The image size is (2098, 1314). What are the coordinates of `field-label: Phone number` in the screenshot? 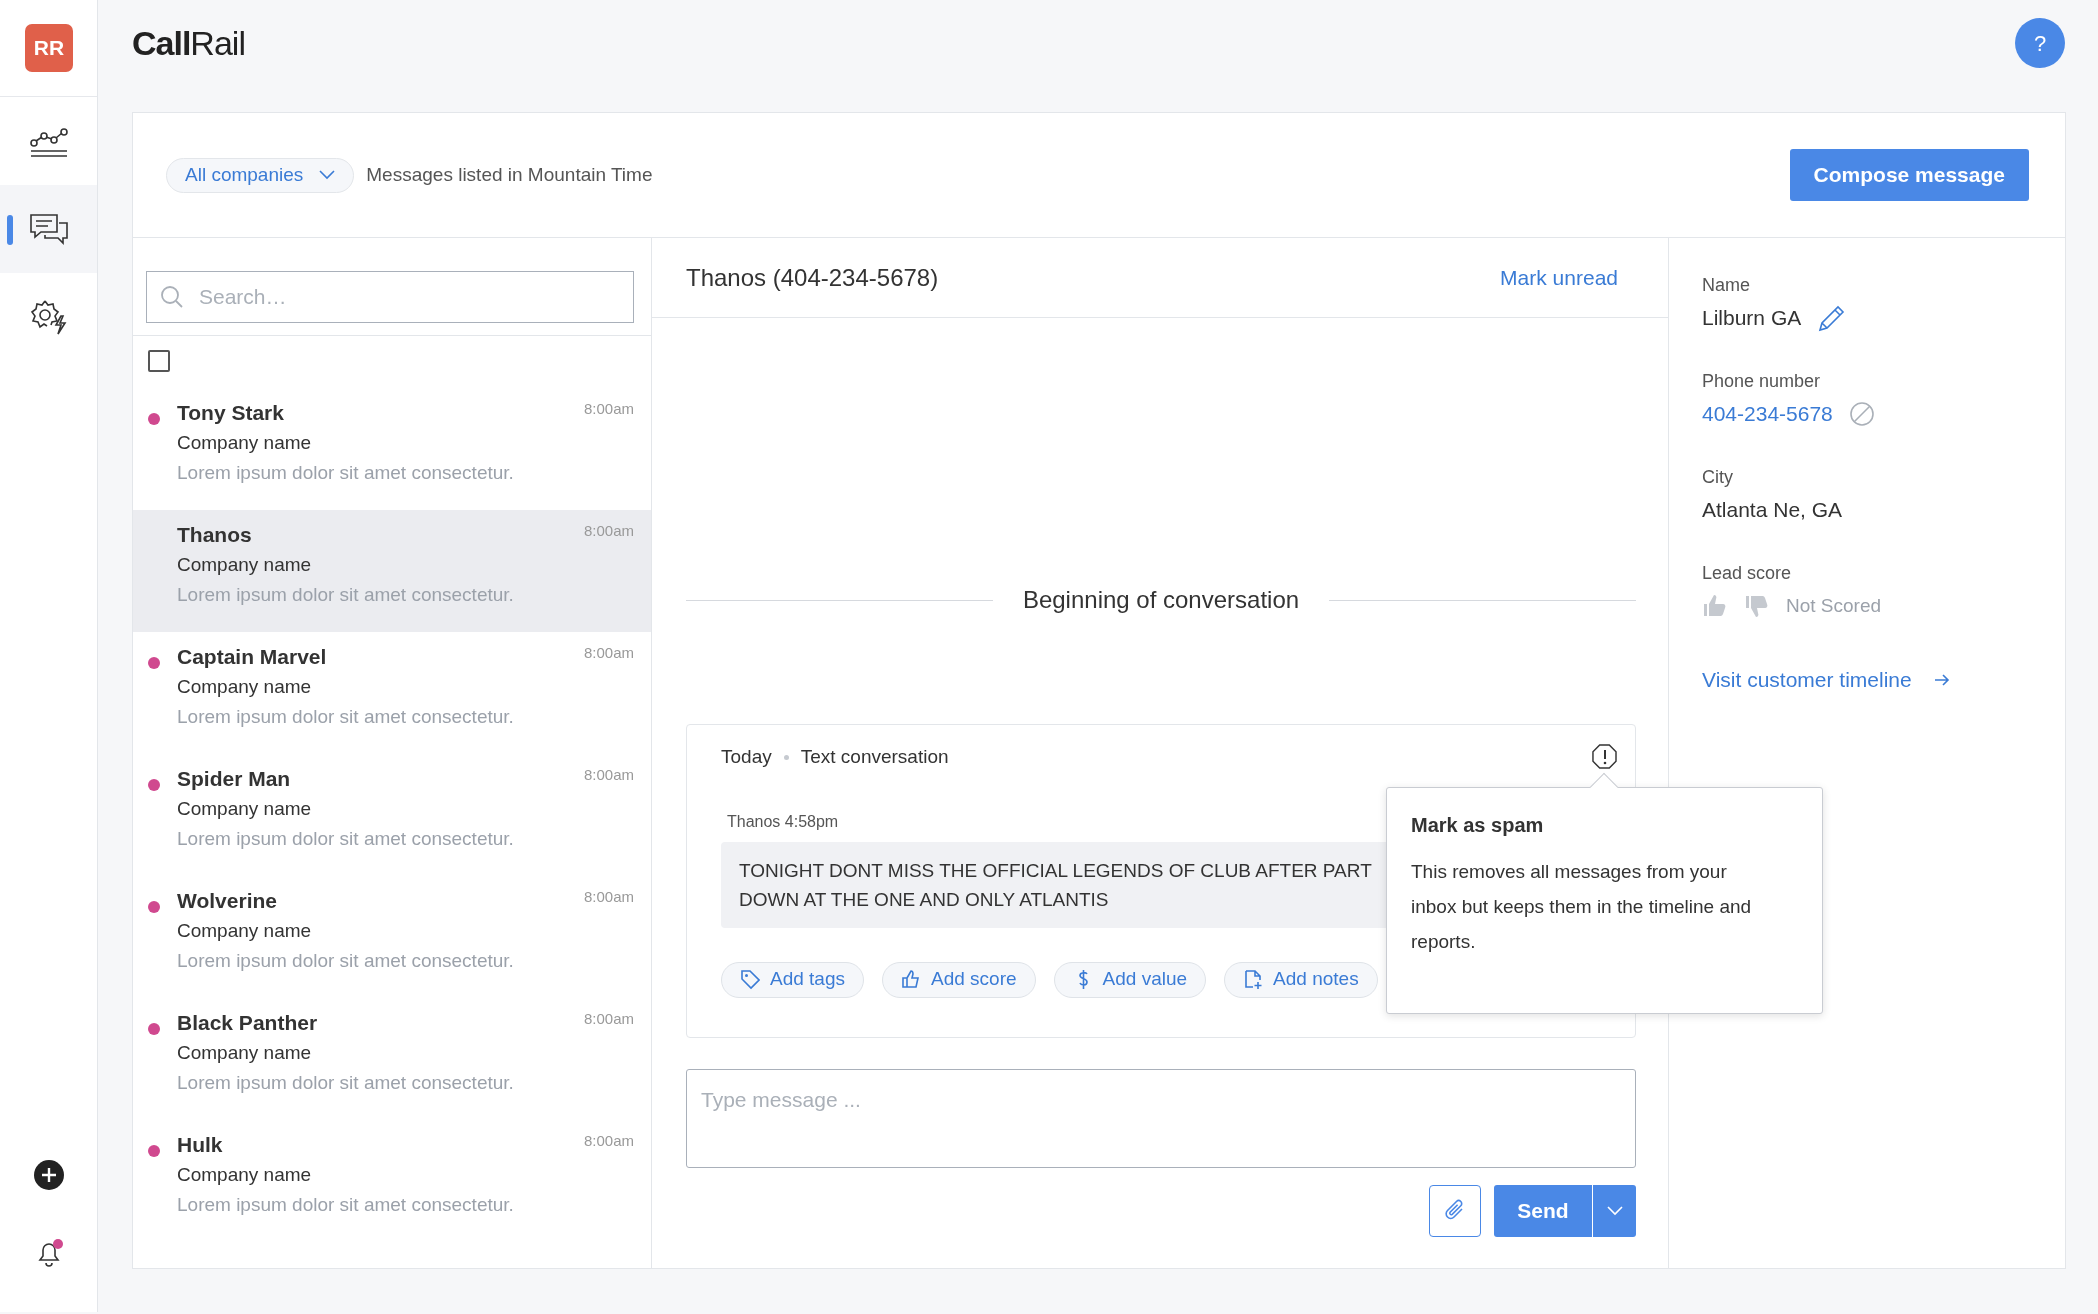 It's located at (1761, 381).